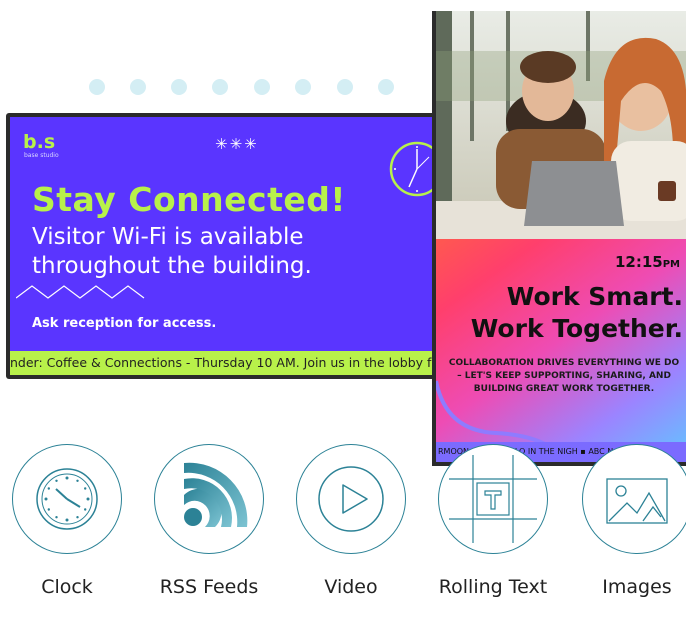  I want to click on subline-2: throughout the building., so click(172, 266).